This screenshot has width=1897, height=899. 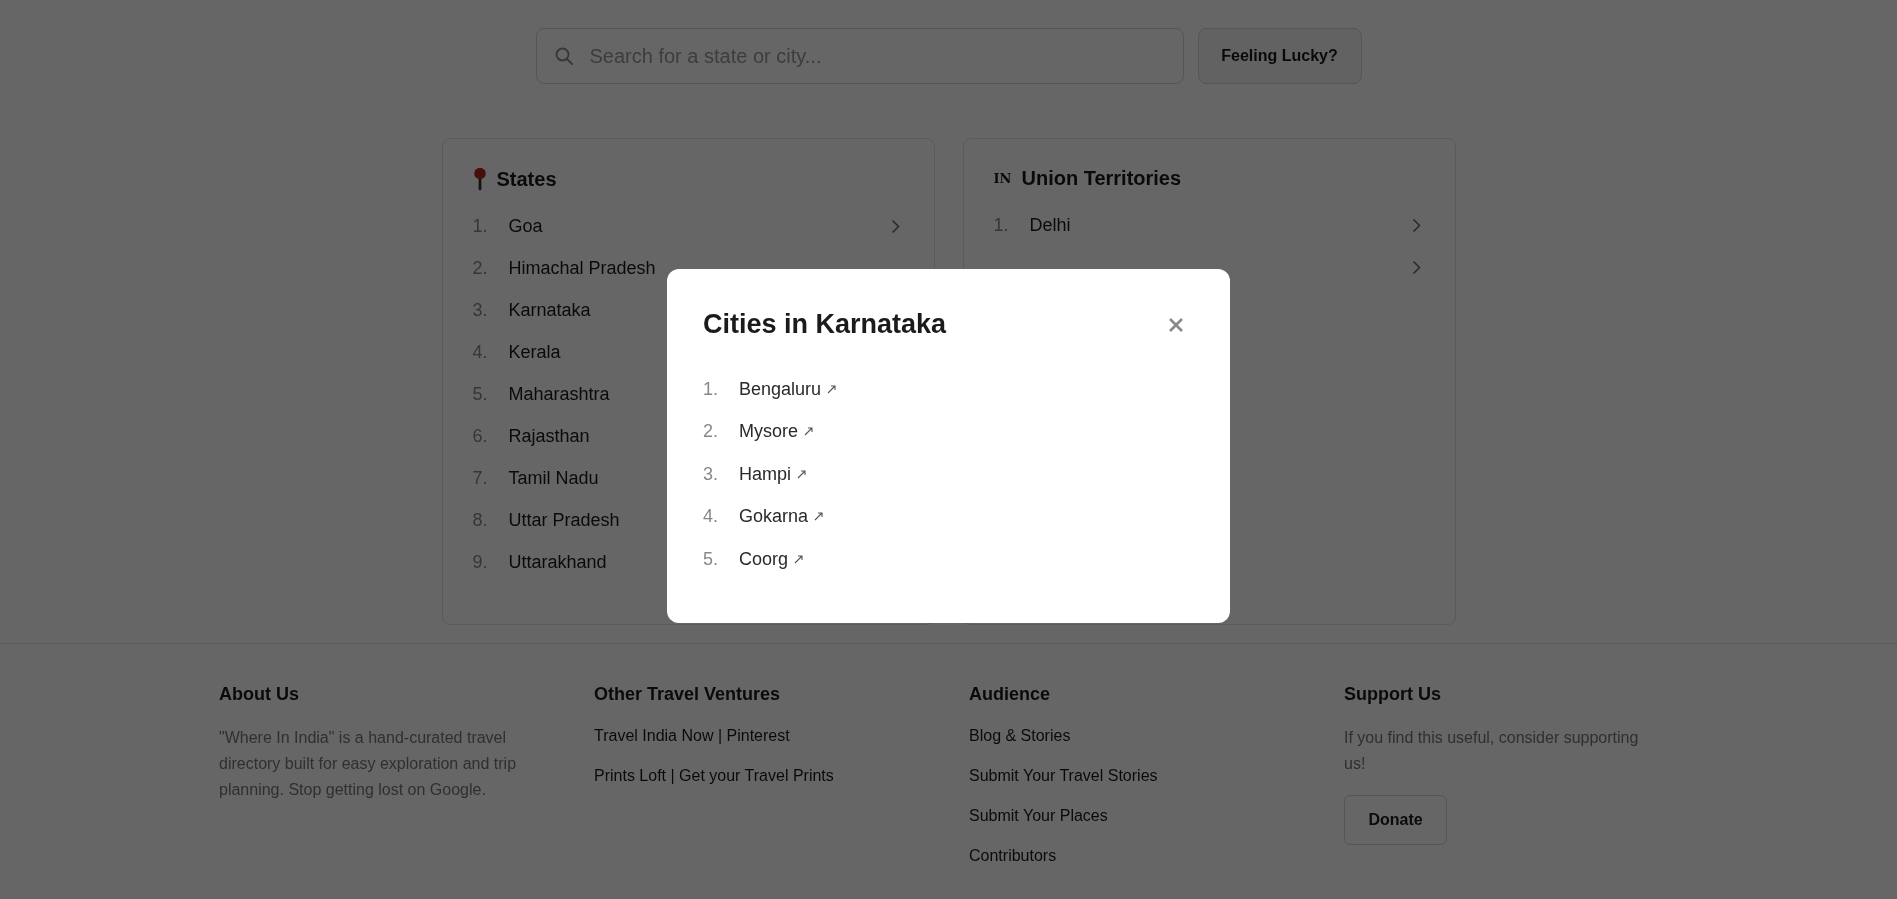 What do you see at coordinates (1013, 856) in the screenshot?
I see `footer-link: Contributors` at bounding box center [1013, 856].